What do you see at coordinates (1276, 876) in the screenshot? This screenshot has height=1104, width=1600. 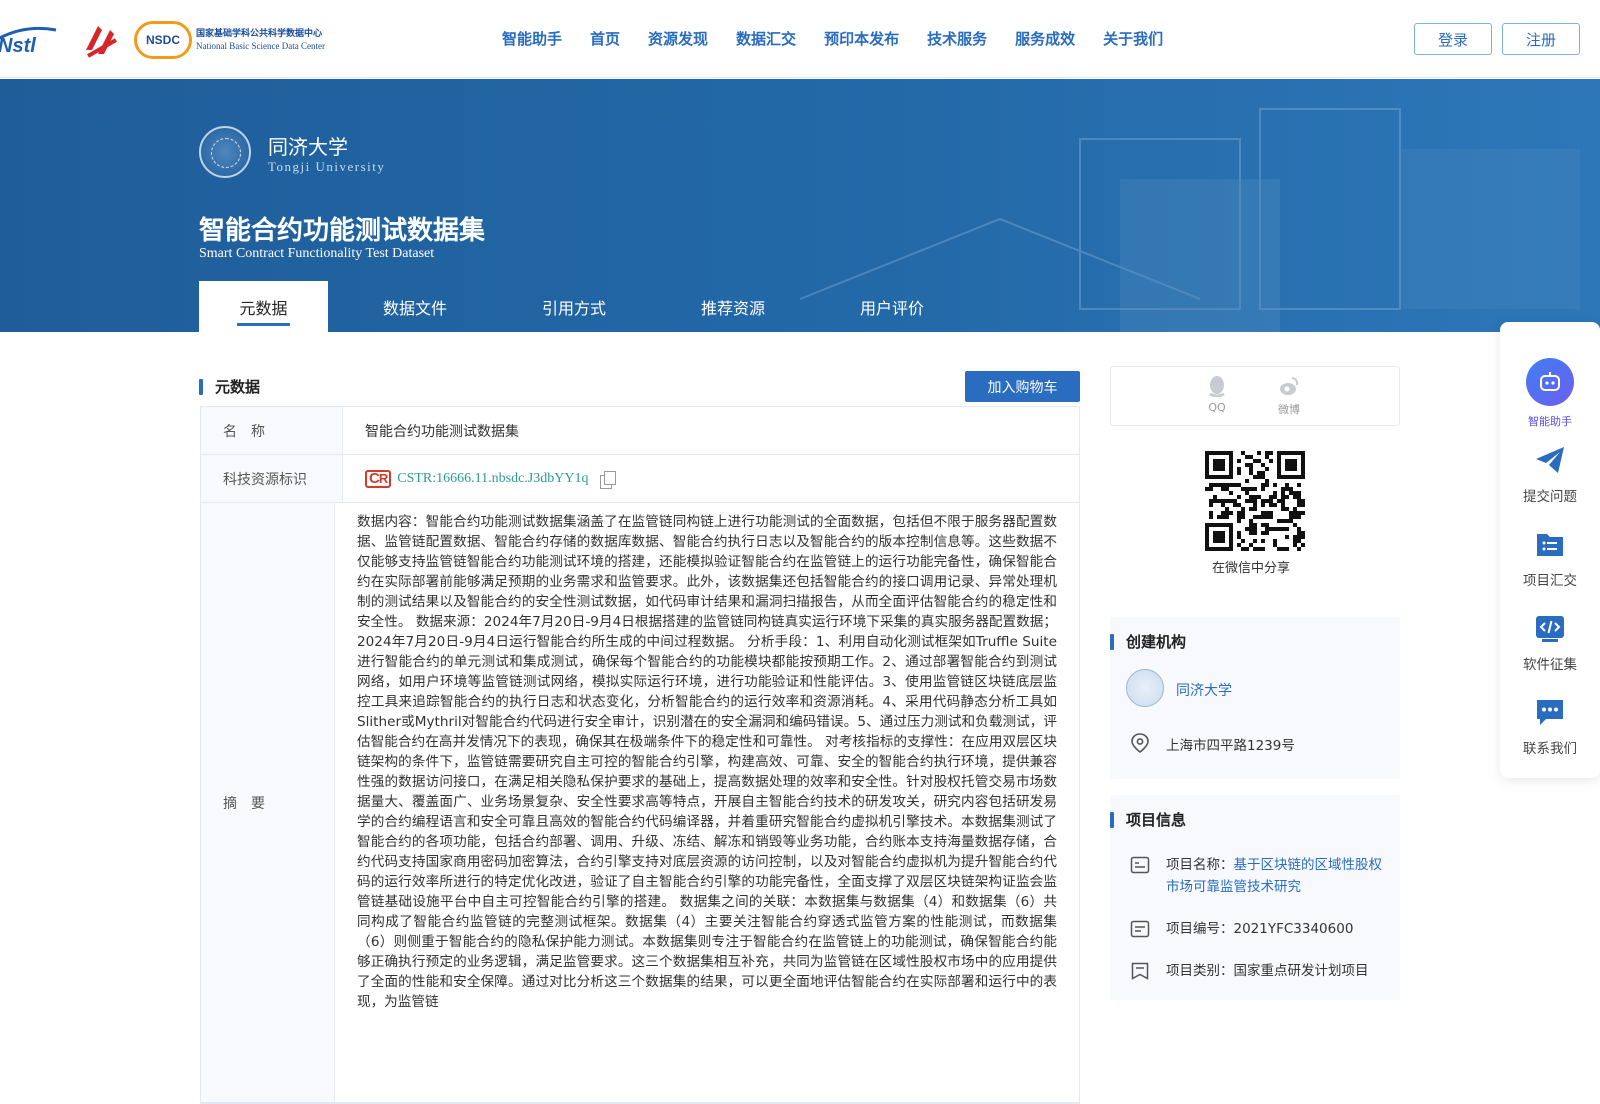 I see `project-name: 项目名称：基于区块链的区域性股权市场可靠监管技术研究` at bounding box center [1276, 876].